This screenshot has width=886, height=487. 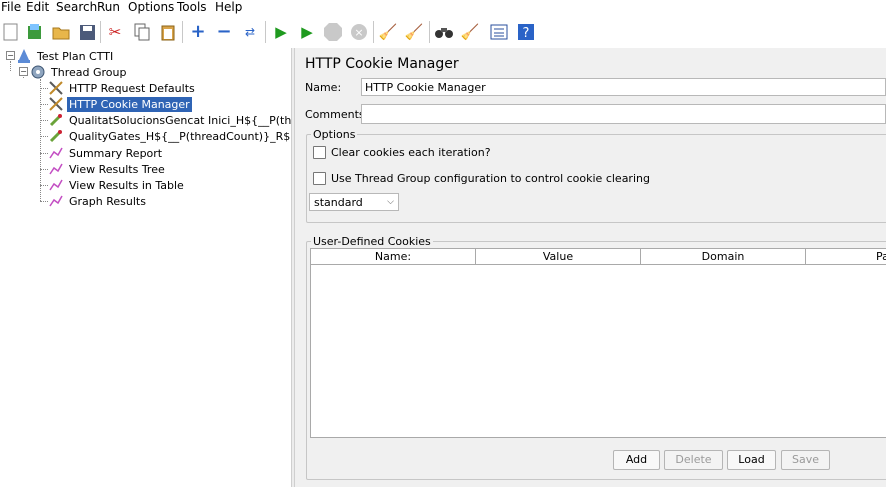 I want to click on load-button: Load, so click(x=751, y=460).